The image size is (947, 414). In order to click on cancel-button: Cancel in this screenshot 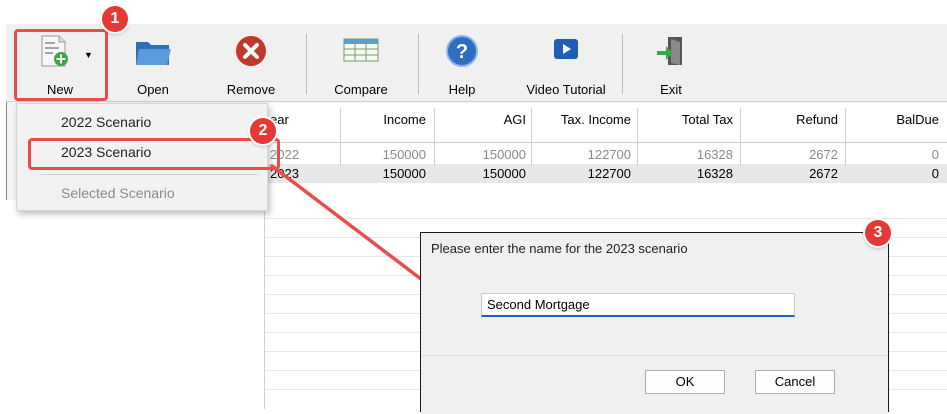, I will do `click(795, 382)`.